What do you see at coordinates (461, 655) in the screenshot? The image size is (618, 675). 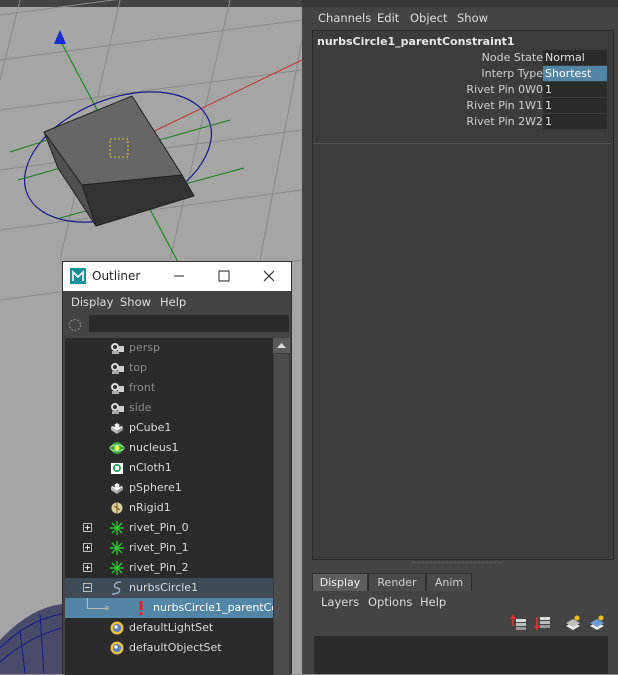 I see `layer-list` at bounding box center [461, 655].